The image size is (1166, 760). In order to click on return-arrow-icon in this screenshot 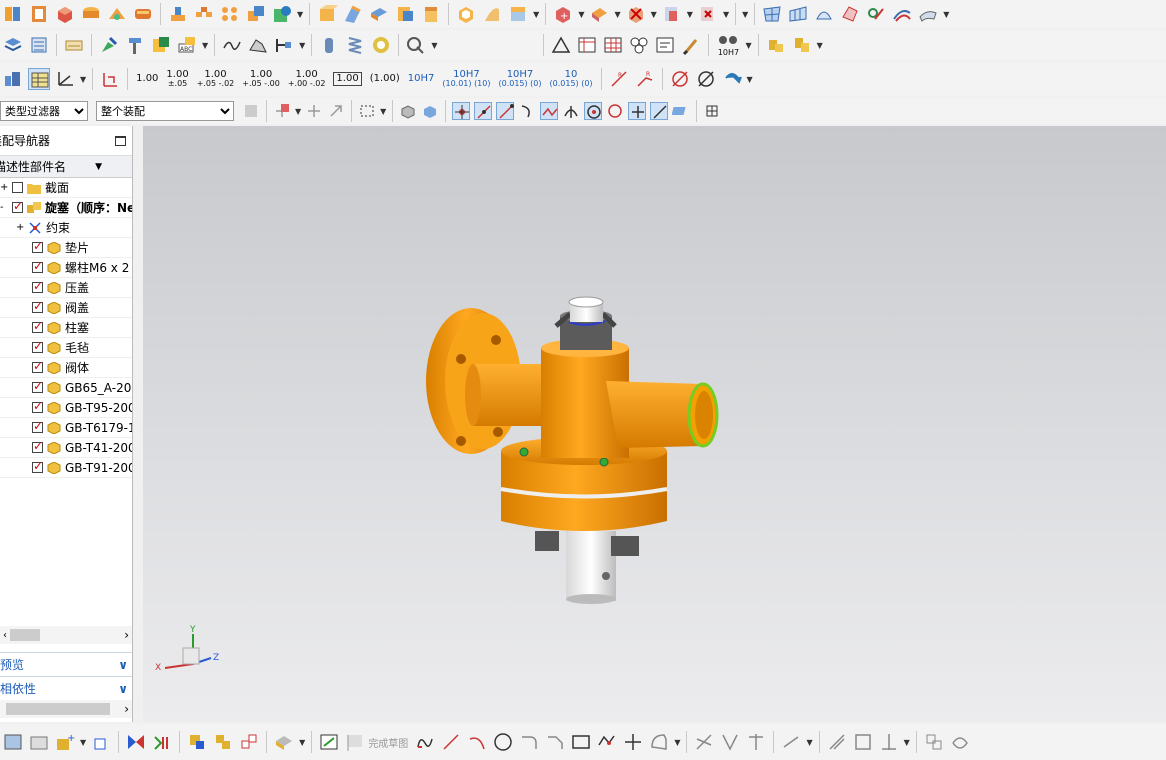, I will do `click(732, 79)`.